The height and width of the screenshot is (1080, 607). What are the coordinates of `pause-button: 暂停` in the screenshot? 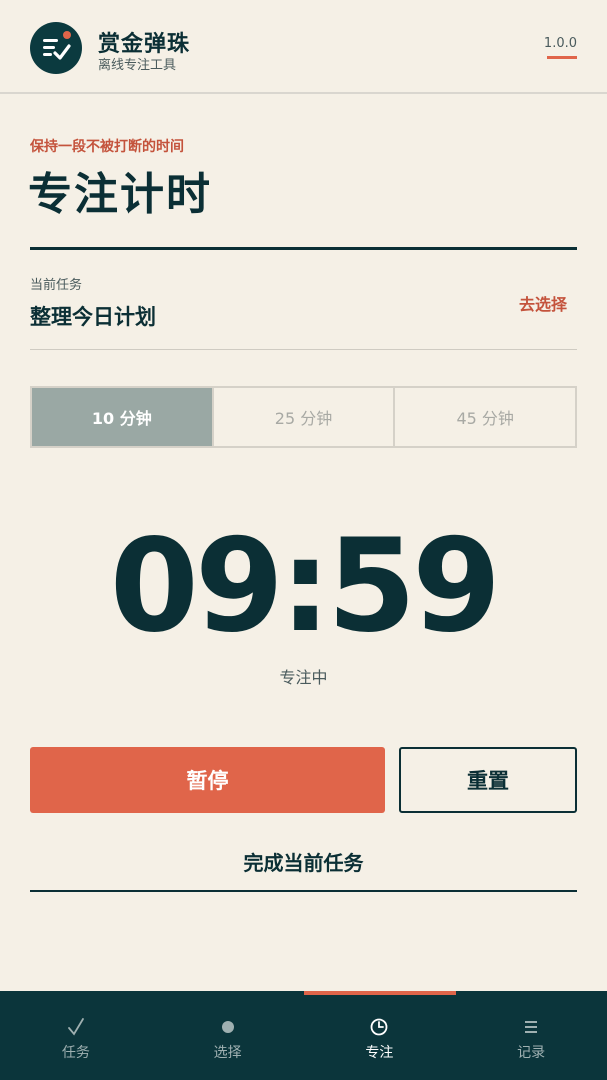 It's located at (207, 780).